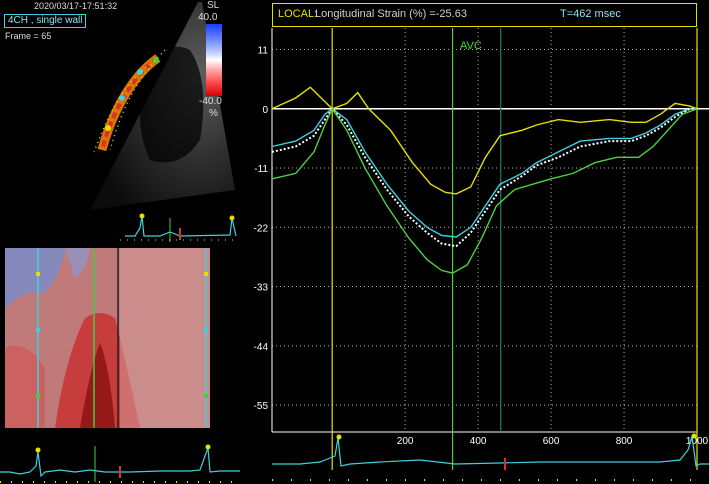 The image size is (709, 484). What do you see at coordinates (265, 110) in the screenshot?
I see `y-tick-label: 0` at bounding box center [265, 110].